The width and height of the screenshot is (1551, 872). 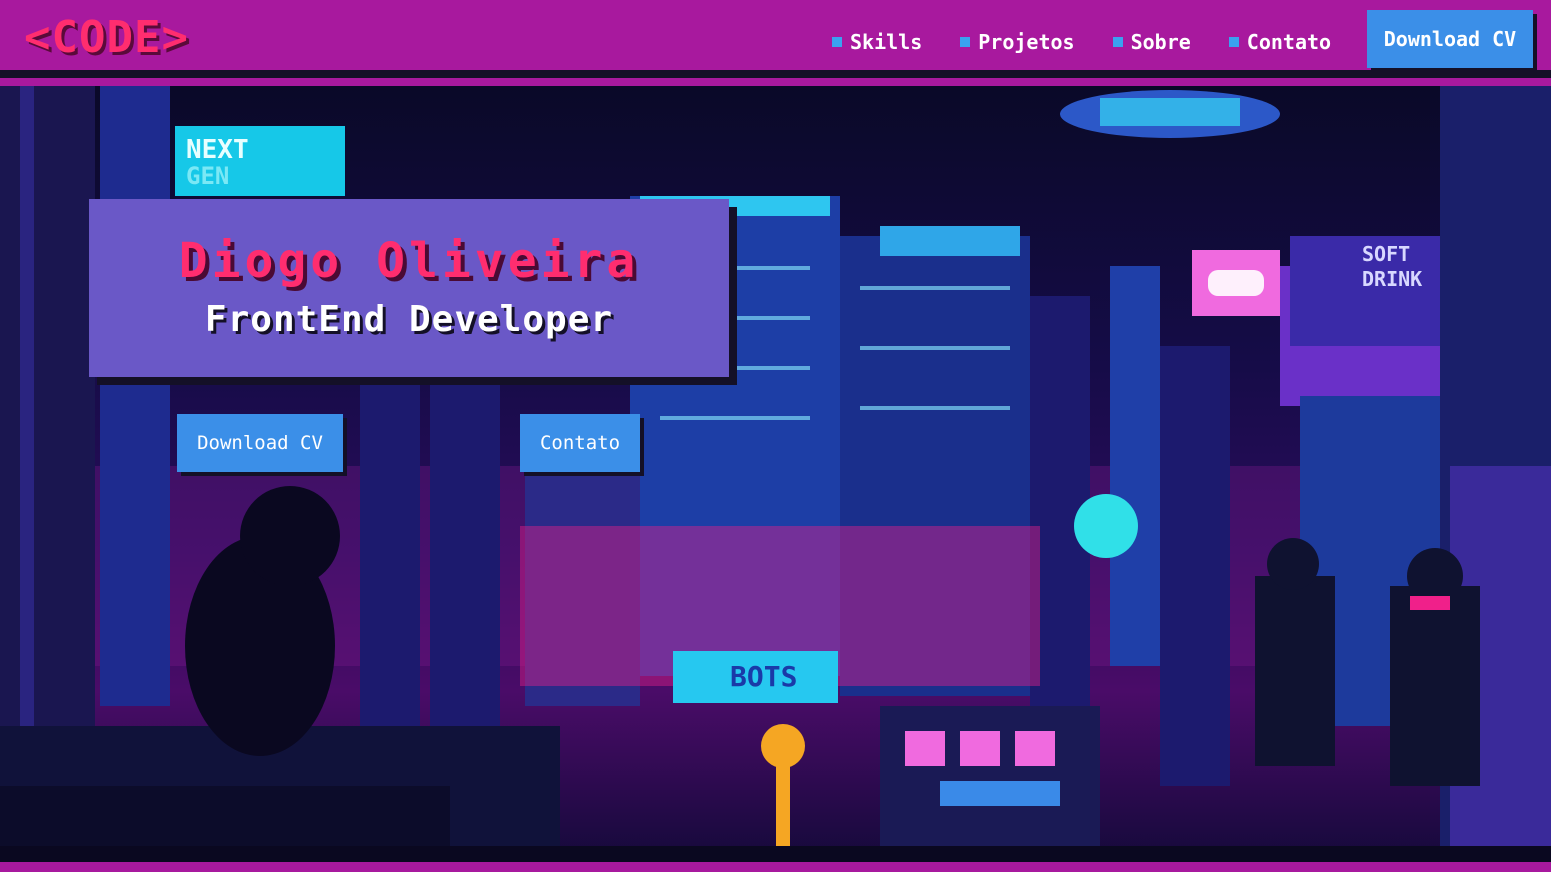 I want to click on nav-item-sobre: Sobre, so click(x=1151, y=42).